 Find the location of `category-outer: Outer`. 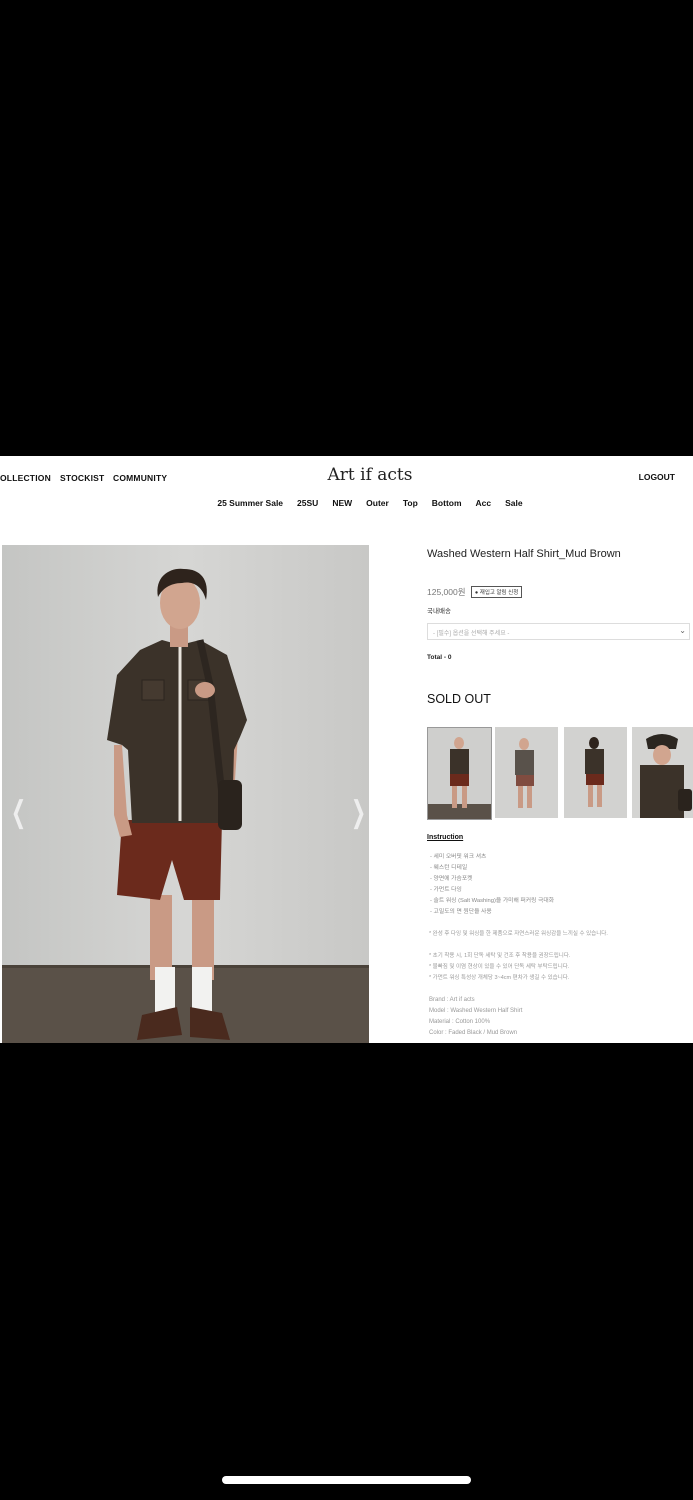

category-outer: Outer is located at coordinates (377, 503).